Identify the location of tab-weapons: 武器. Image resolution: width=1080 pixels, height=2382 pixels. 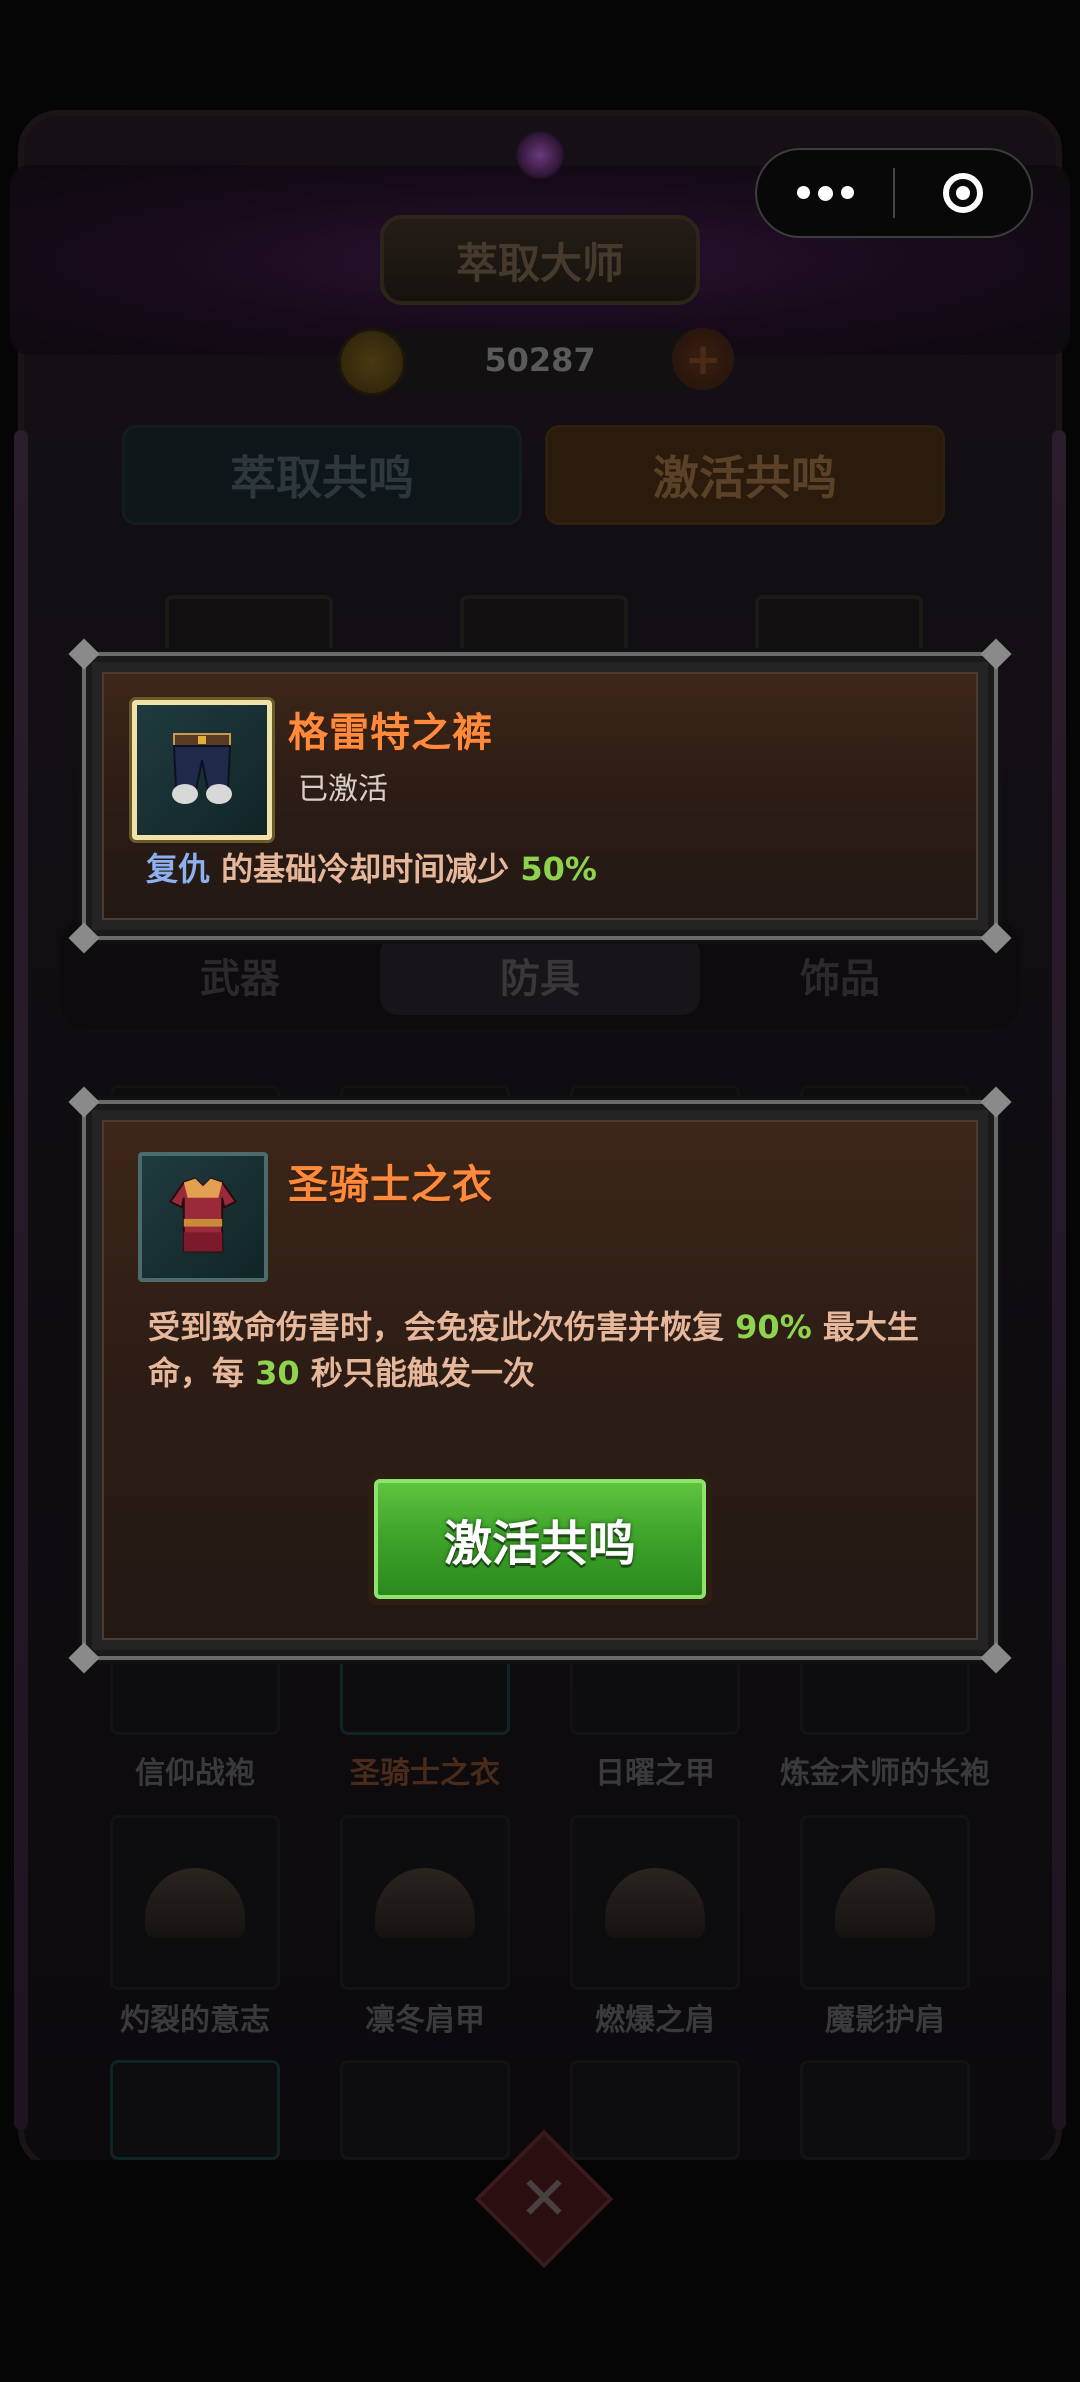
(240, 975).